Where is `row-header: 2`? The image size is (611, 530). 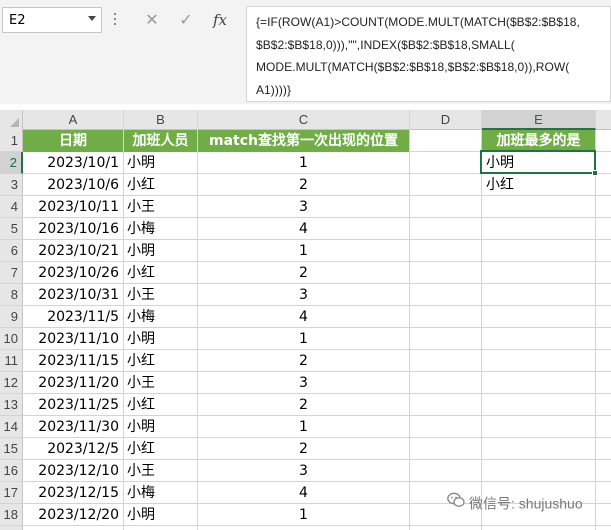
row-header: 2 is located at coordinates (11, 163).